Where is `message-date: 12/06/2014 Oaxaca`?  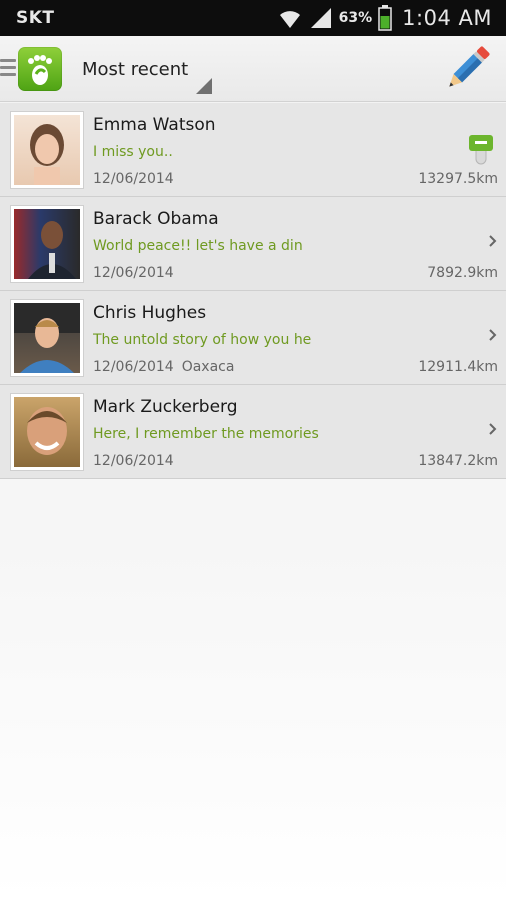
message-date: 12/06/2014 Oaxaca is located at coordinates (163, 367).